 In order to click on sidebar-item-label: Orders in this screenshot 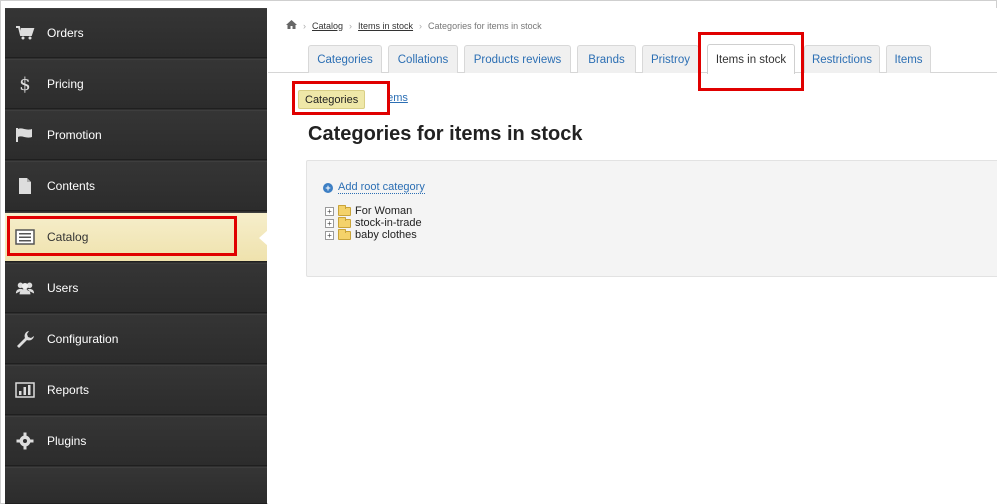, I will do `click(65, 33)`.